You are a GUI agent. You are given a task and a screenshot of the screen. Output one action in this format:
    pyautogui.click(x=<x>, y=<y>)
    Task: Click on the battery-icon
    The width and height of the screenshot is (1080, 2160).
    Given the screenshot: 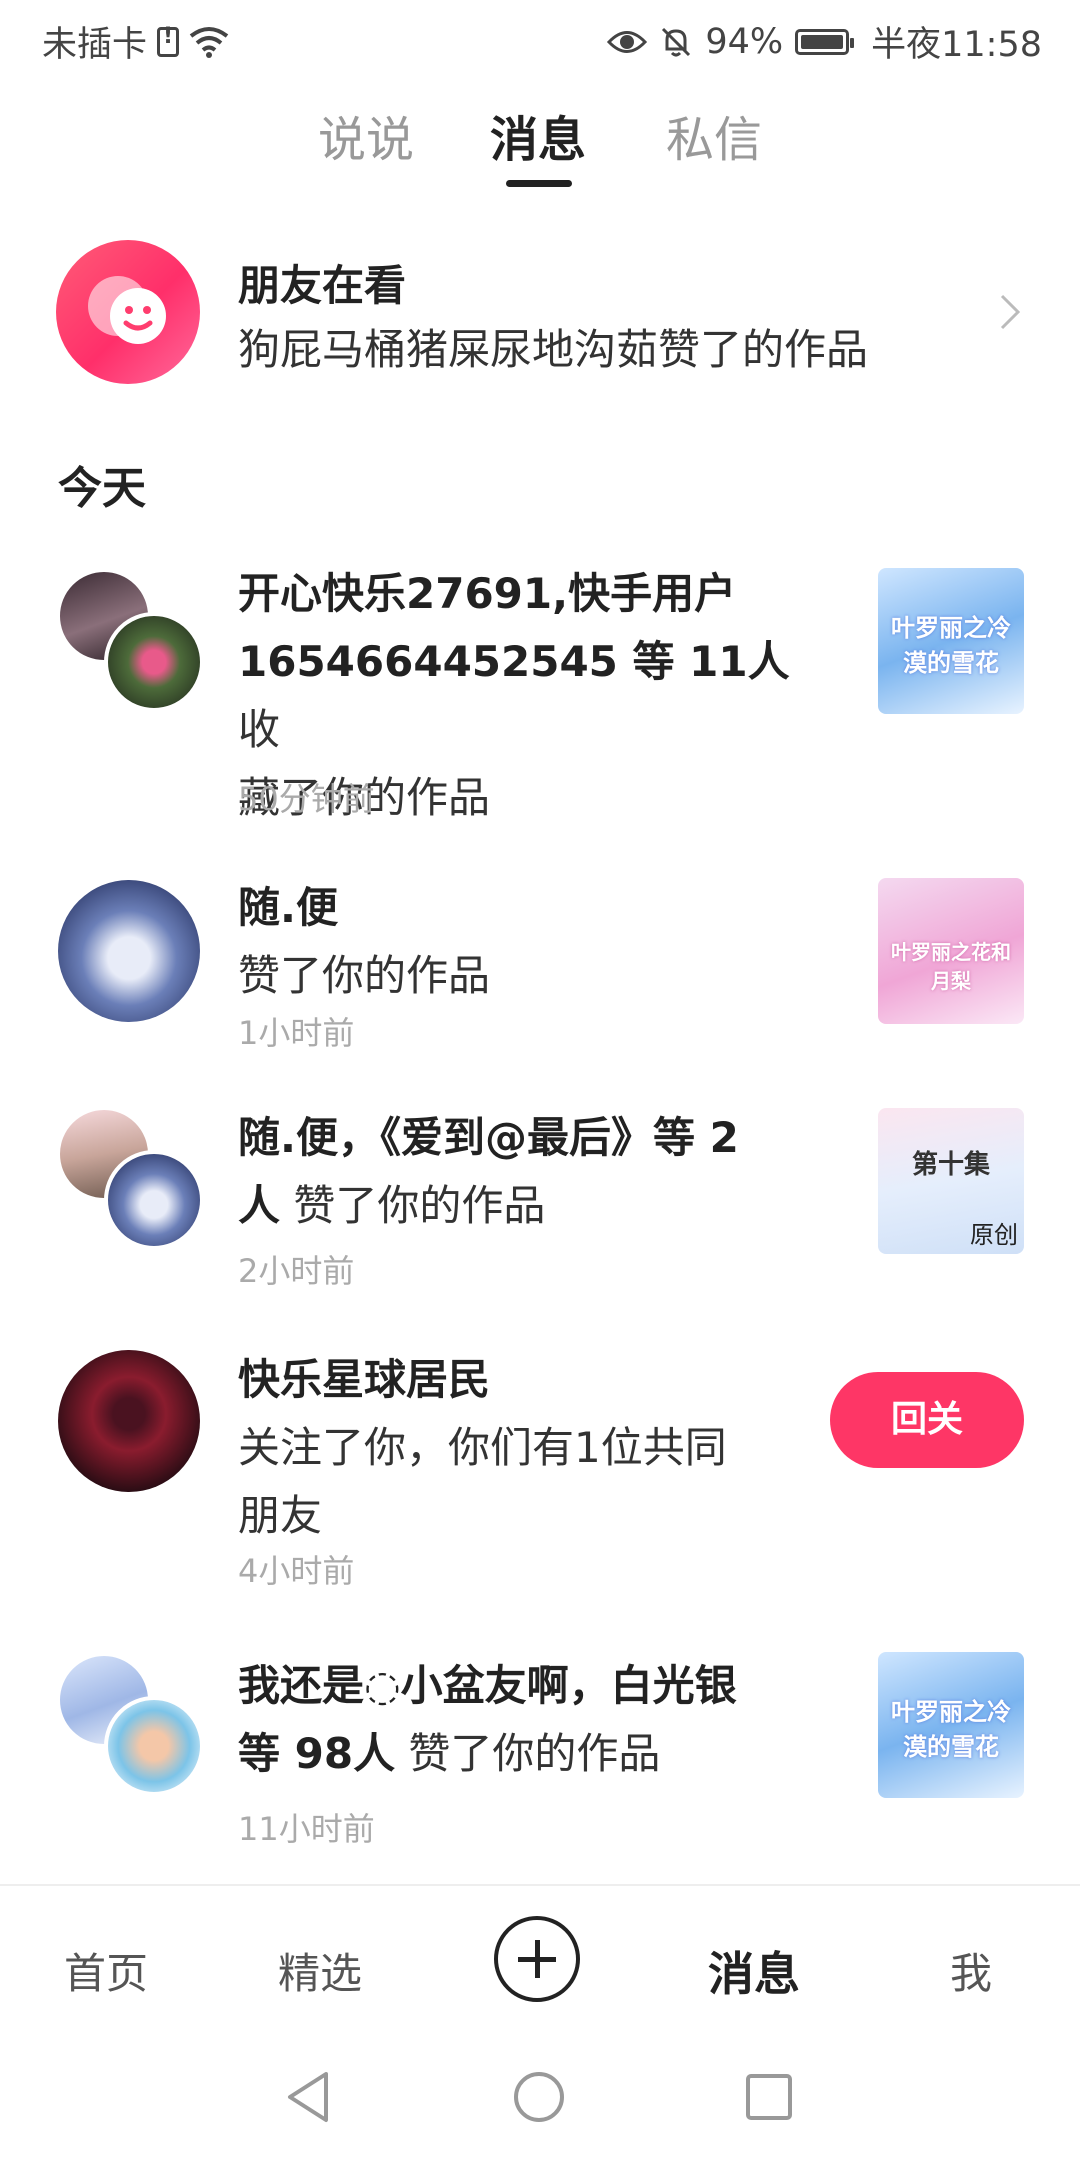 What is the action you would take?
    pyautogui.click(x=825, y=41)
    